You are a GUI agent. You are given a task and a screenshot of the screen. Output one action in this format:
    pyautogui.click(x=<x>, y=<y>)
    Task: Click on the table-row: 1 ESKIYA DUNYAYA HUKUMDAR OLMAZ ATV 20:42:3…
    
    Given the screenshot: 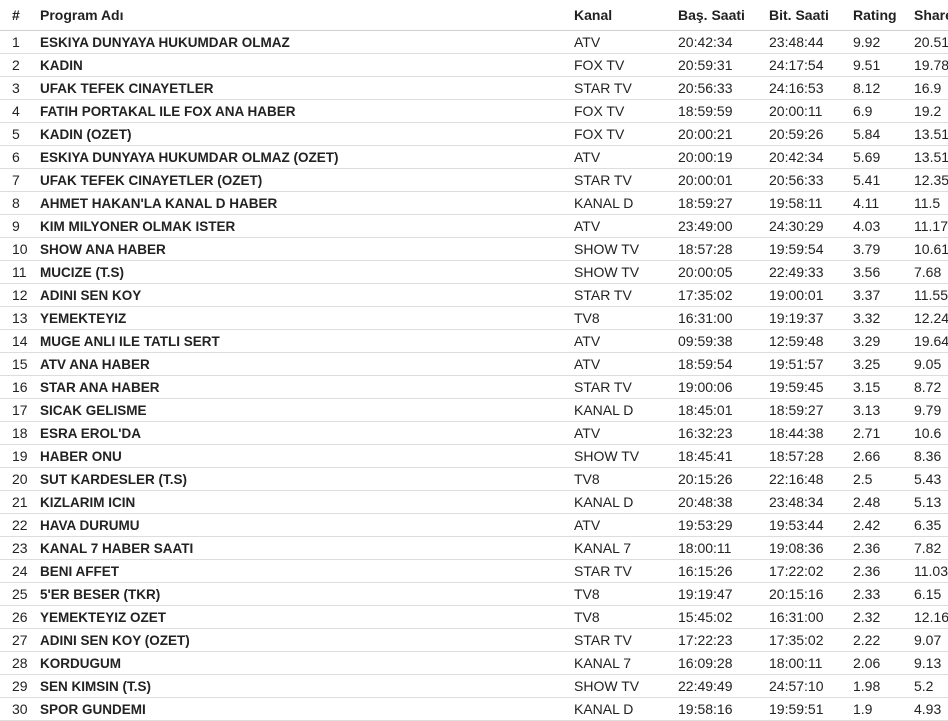 What is the action you would take?
    pyautogui.click(x=474, y=42)
    